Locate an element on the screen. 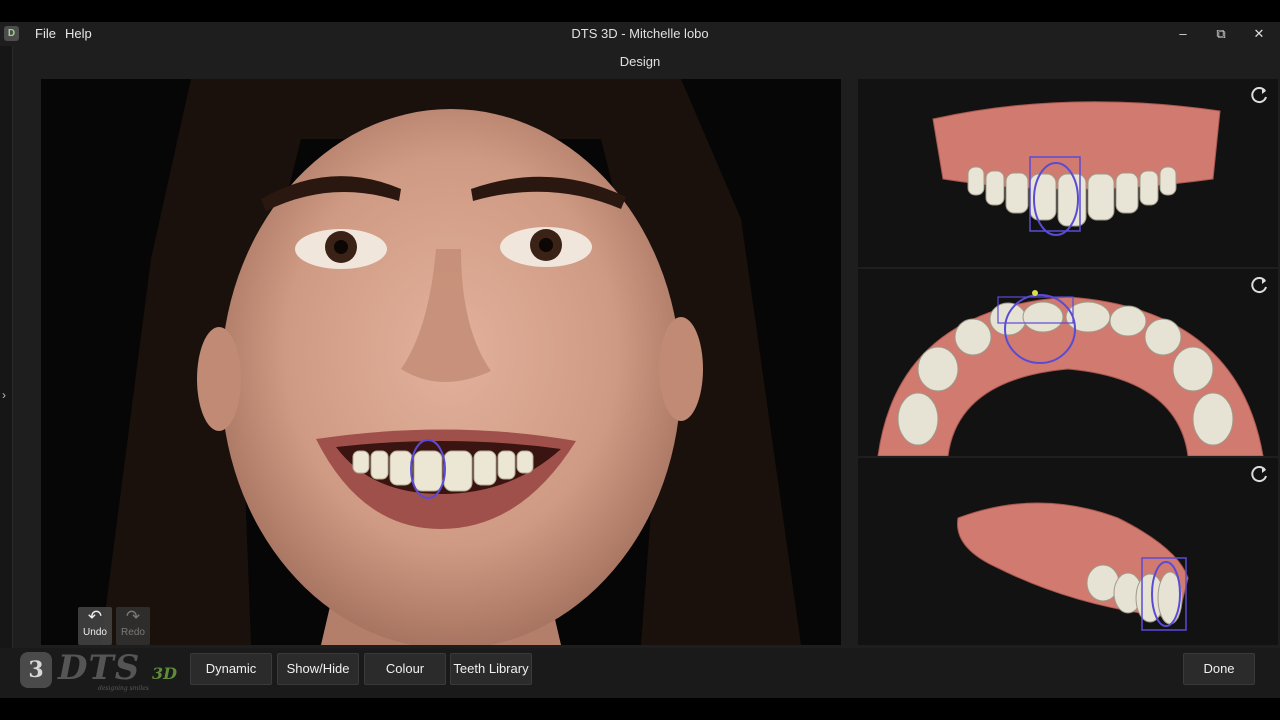 The image size is (1280, 720). done-button: Done is located at coordinates (1219, 669).